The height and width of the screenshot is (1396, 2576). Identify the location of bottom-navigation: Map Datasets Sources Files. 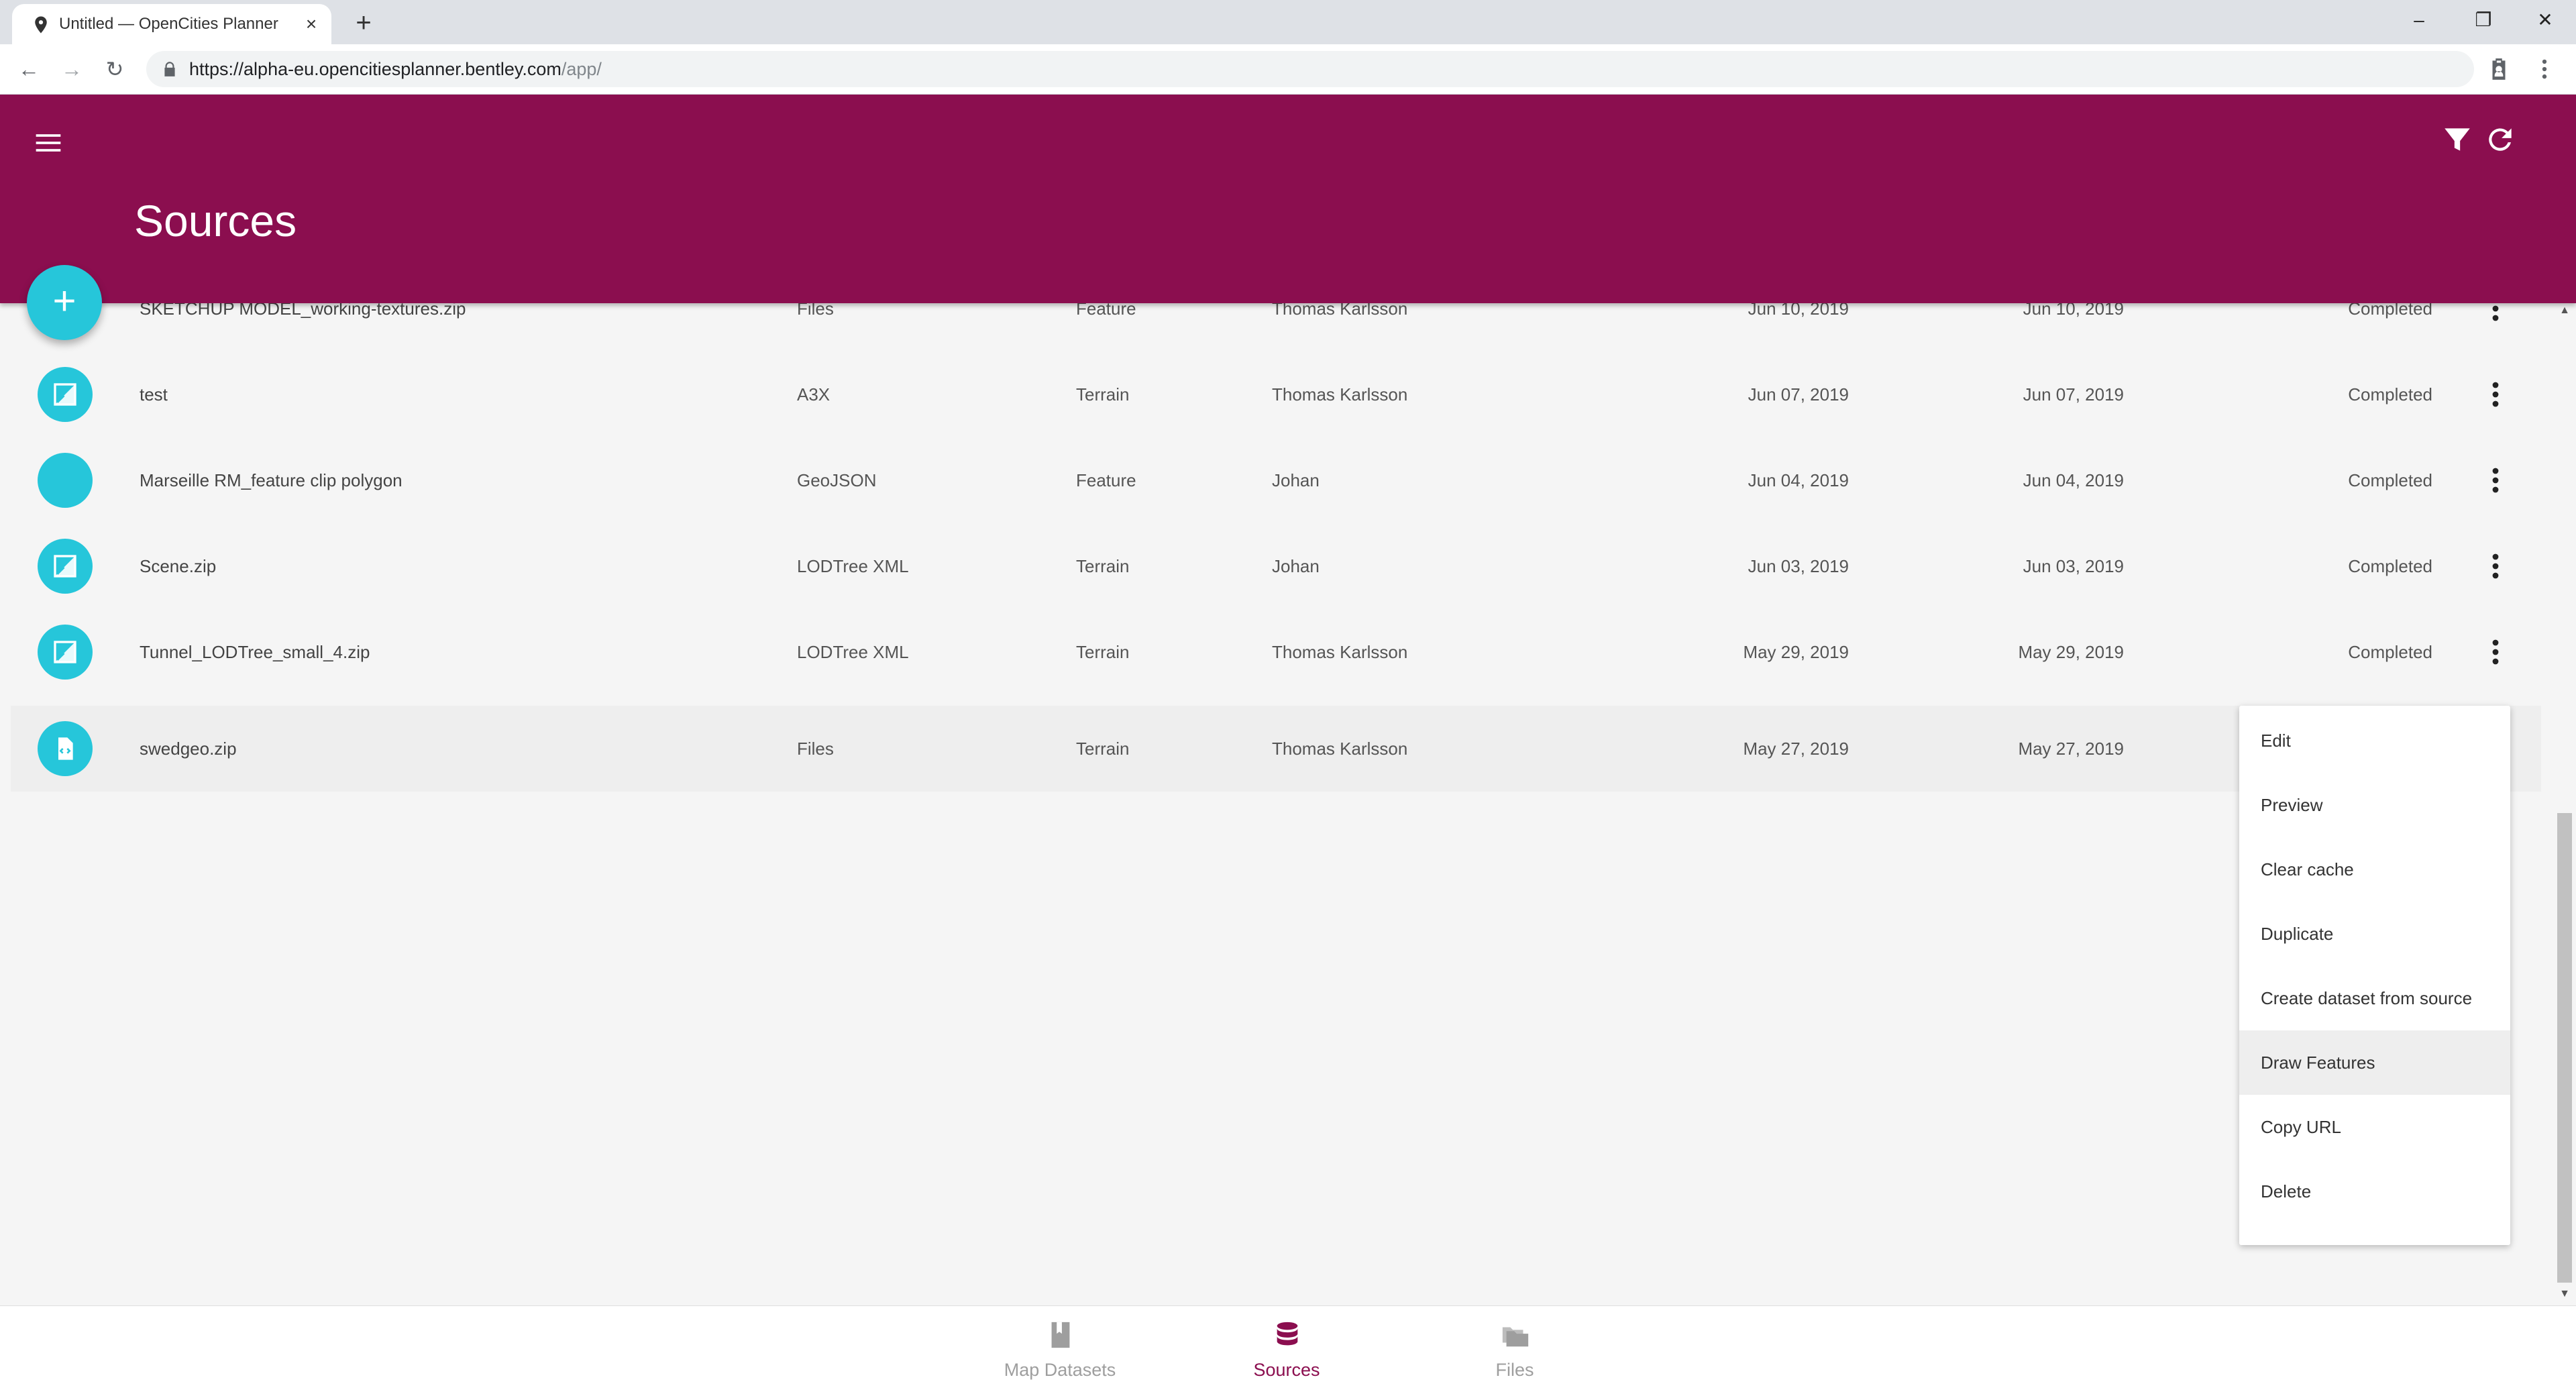
(1288, 1350).